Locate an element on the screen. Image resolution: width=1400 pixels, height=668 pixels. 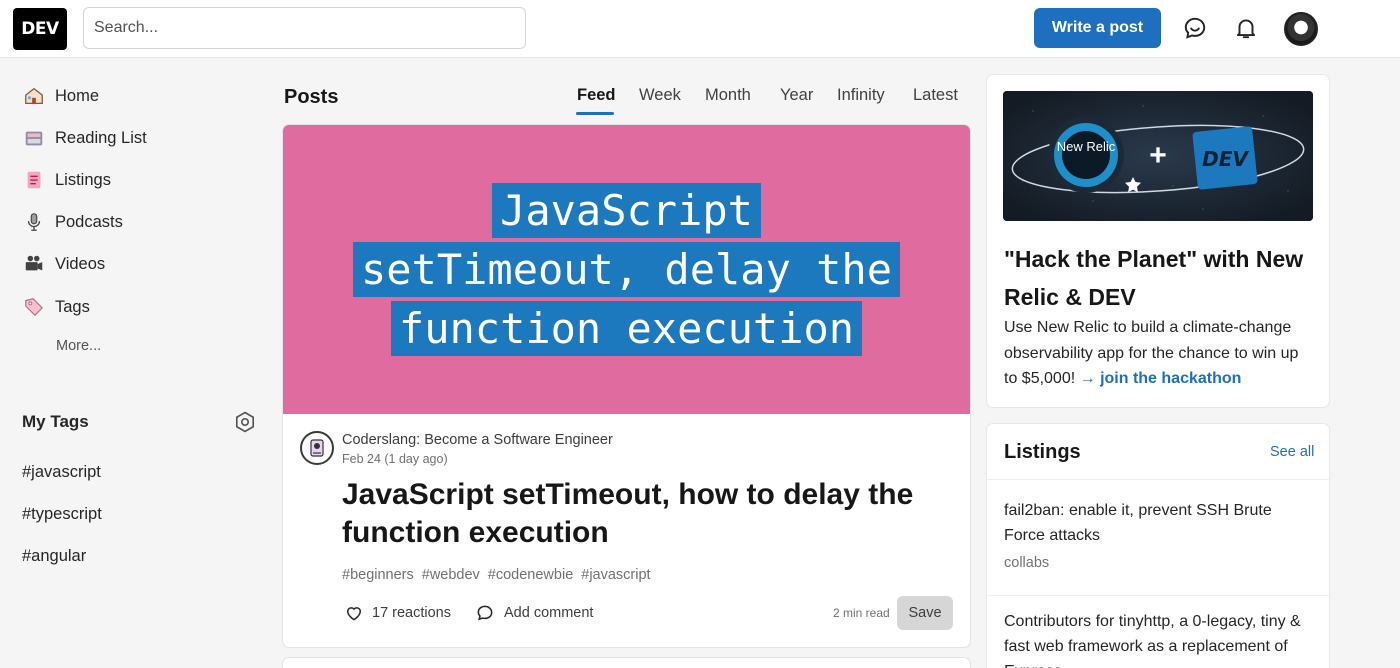
active-tab-indicator is located at coordinates (595, 113).